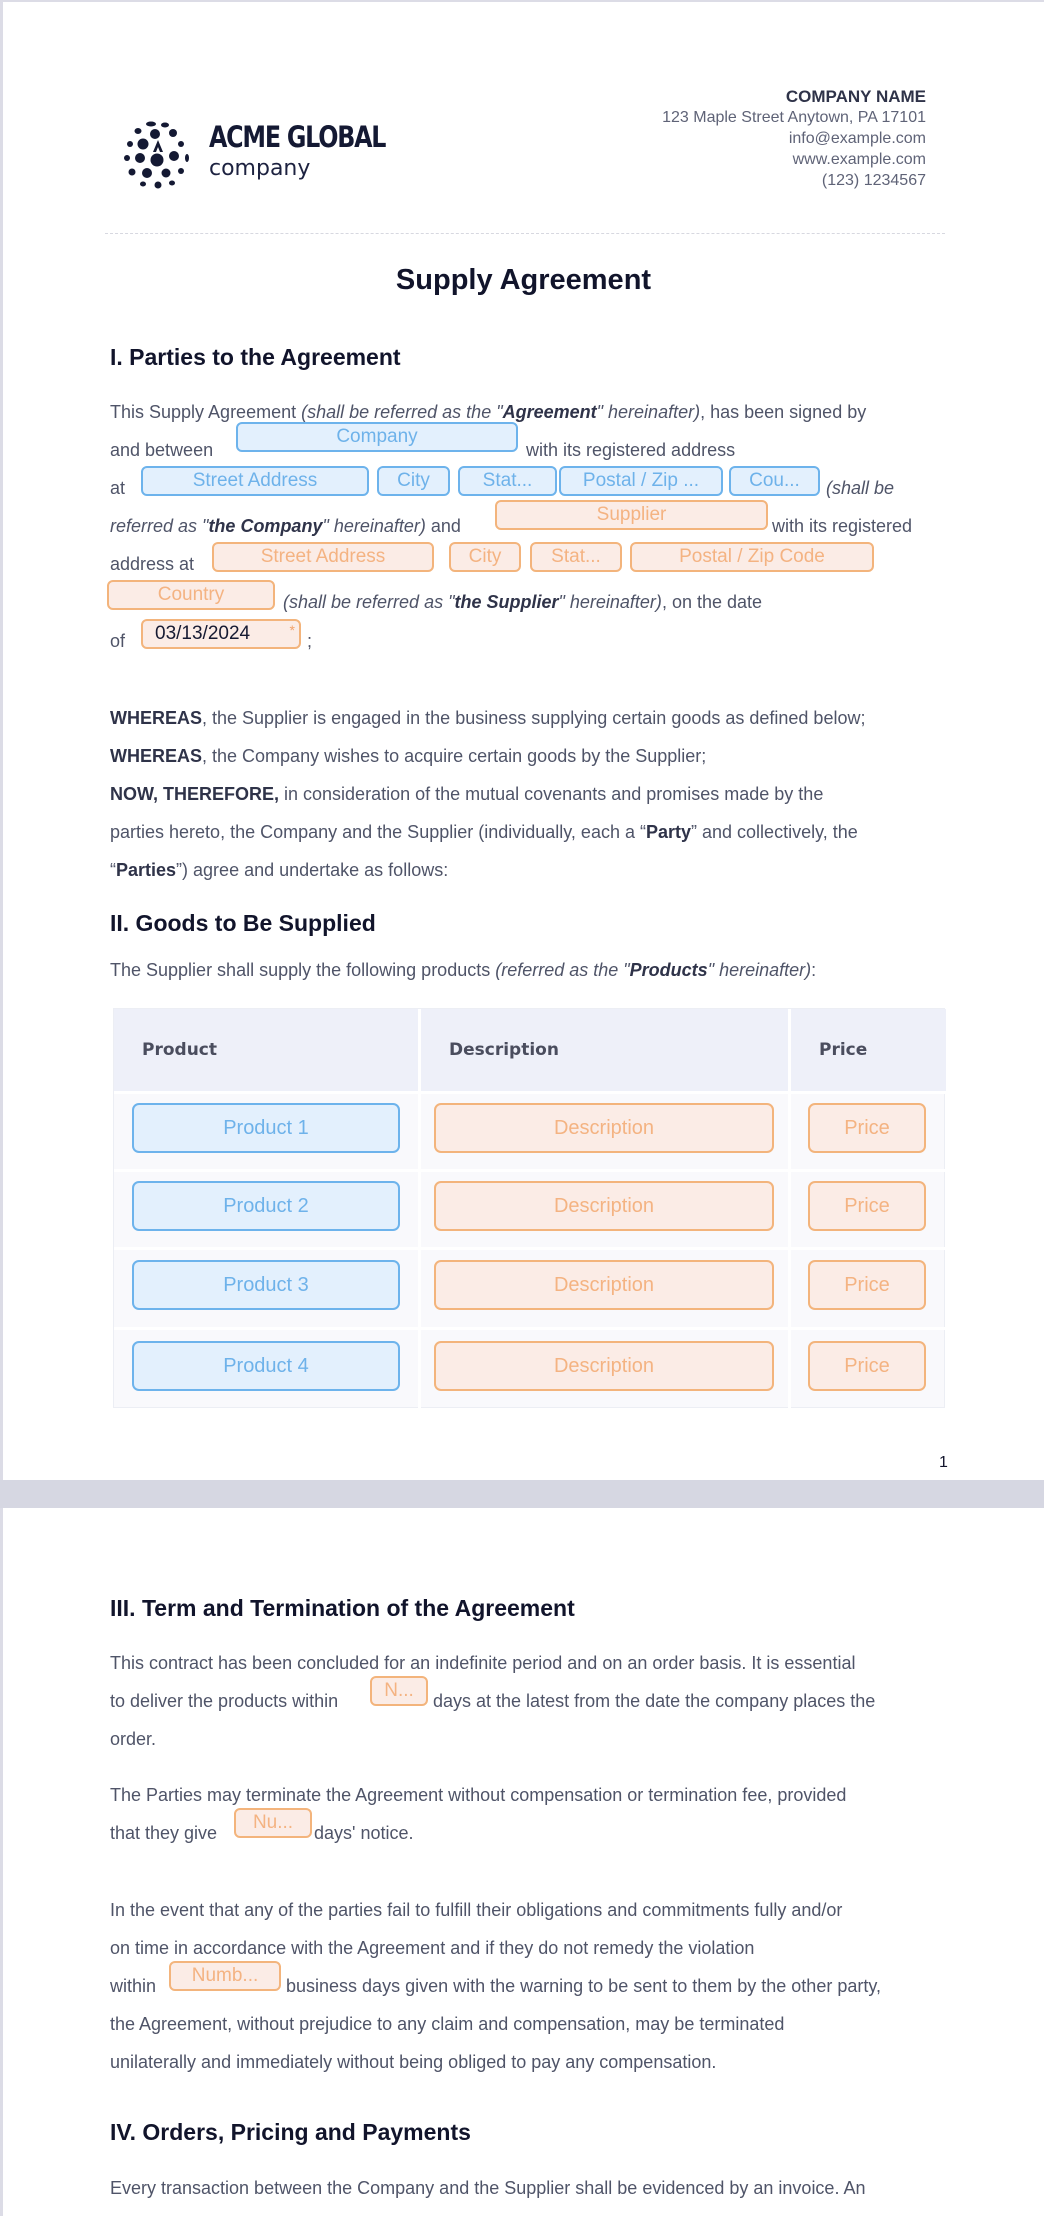 This screenshot has height=2216, width=1044. Describe the element at coordinates (224, 1701) in the screenshot. I see `term-p1-line2a: to deliver the products within` at that location.